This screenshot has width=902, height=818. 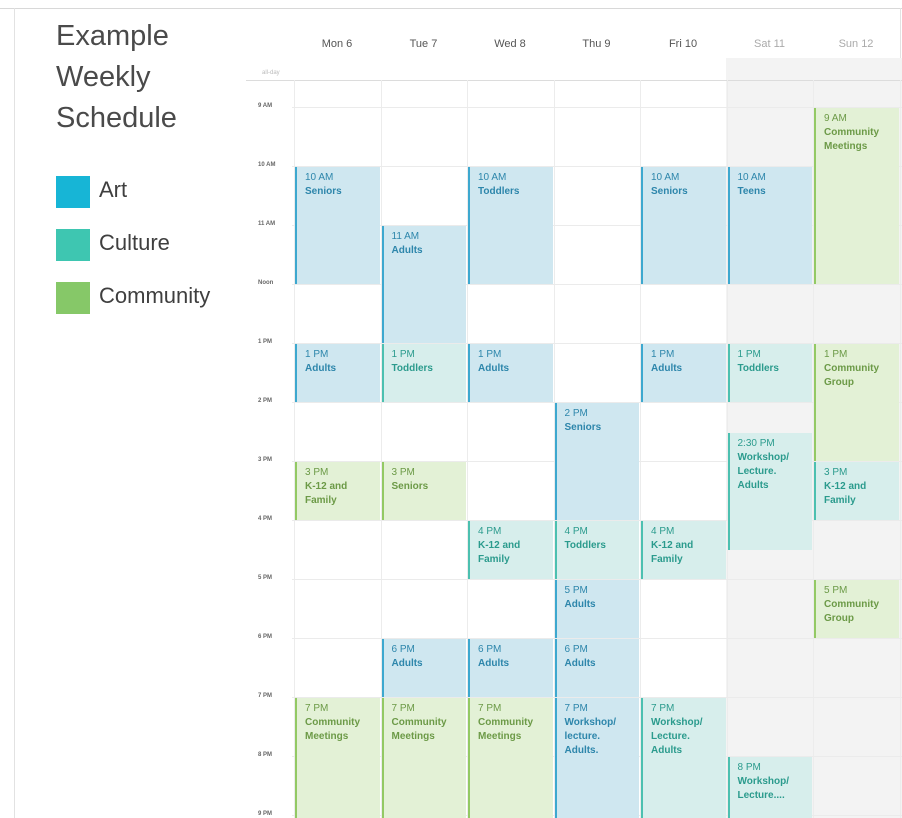 What do you see at coordinates (337, 44) in the screenshot?
I see `day-header: Mon 6` at bounding box center [337, 44].